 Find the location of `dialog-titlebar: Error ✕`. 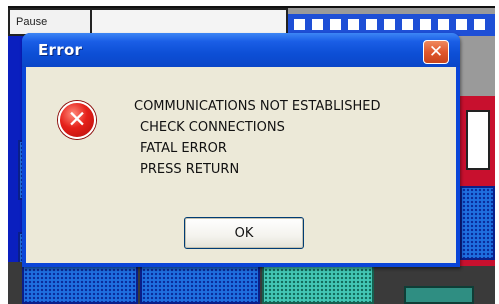

dialog-titlebar: Error ✕ is located at coordinates (241, 50).